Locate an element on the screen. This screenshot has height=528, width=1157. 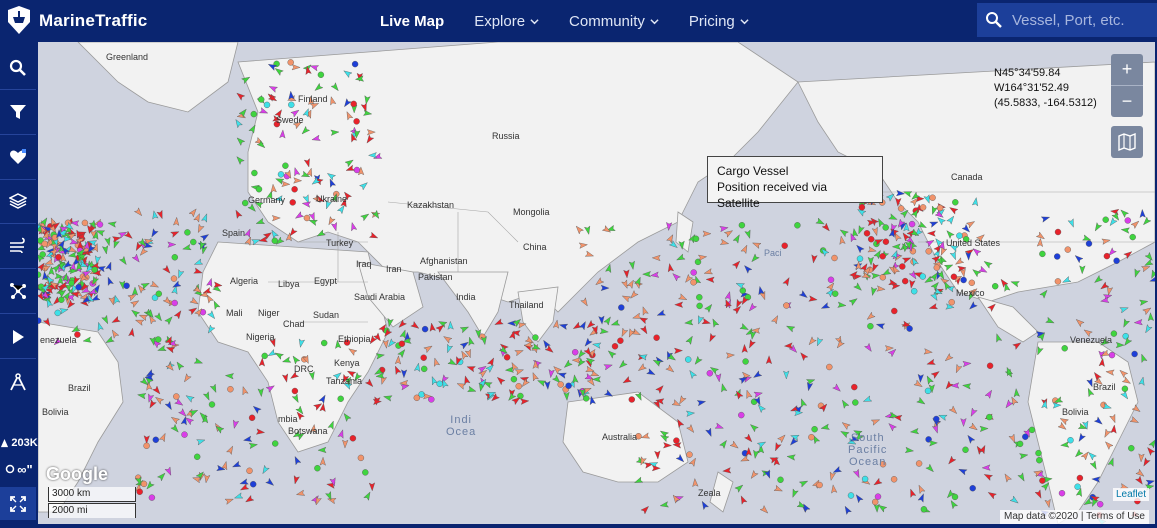
nav-pricing: Pricing is located at coordinates (719, 21).